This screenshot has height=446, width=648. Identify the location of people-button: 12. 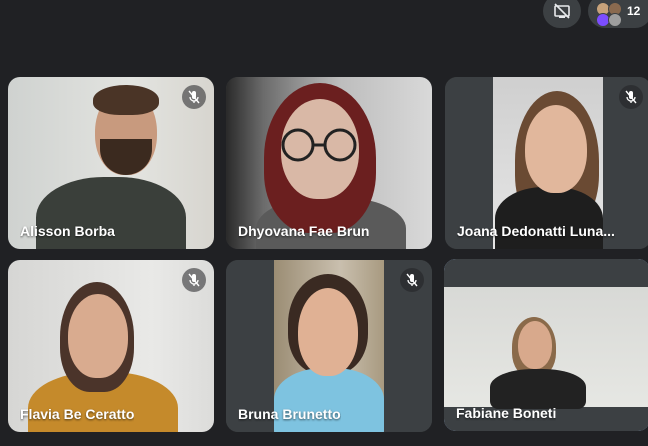
(618, 14).